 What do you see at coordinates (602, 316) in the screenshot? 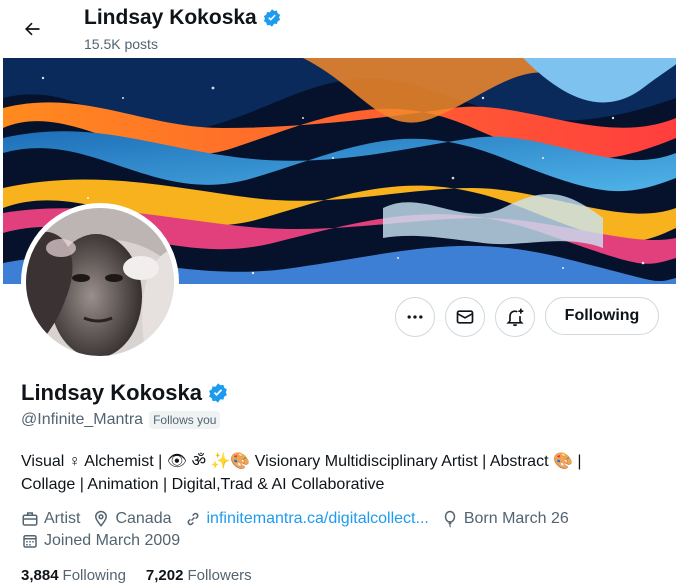
I see `following-button: Following` at bounding box center [602, 316].